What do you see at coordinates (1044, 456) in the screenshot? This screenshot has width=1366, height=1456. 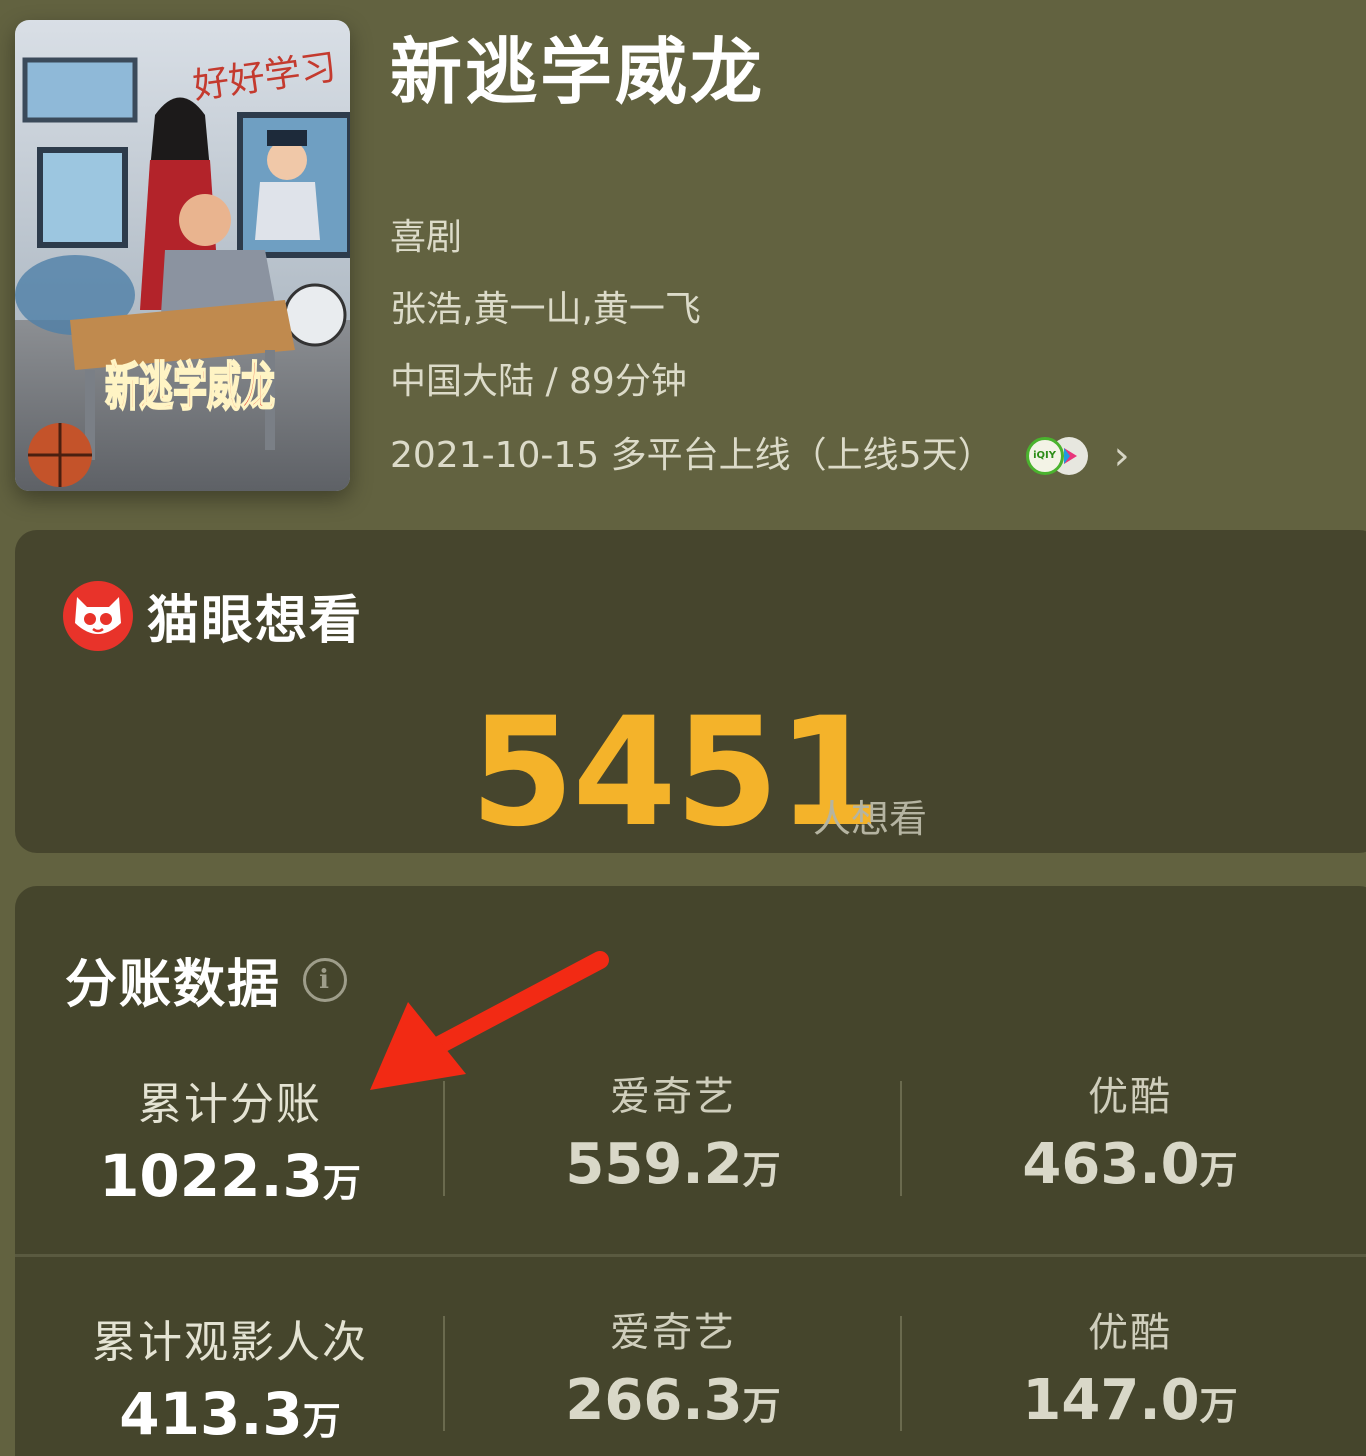 I see `iqiyi-icon: iQIY` at bounding box center [1044, 456].